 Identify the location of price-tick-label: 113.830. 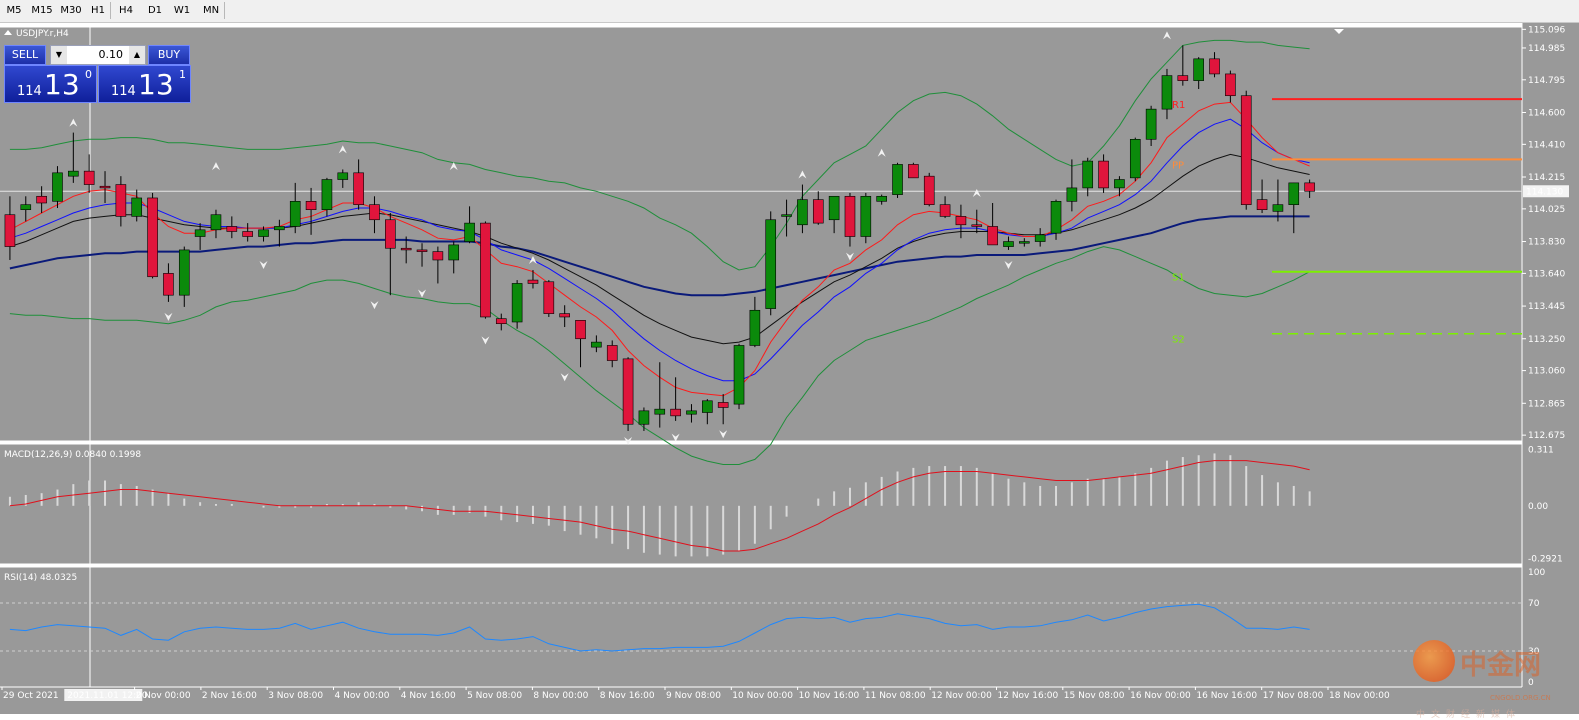
(1546, 243).